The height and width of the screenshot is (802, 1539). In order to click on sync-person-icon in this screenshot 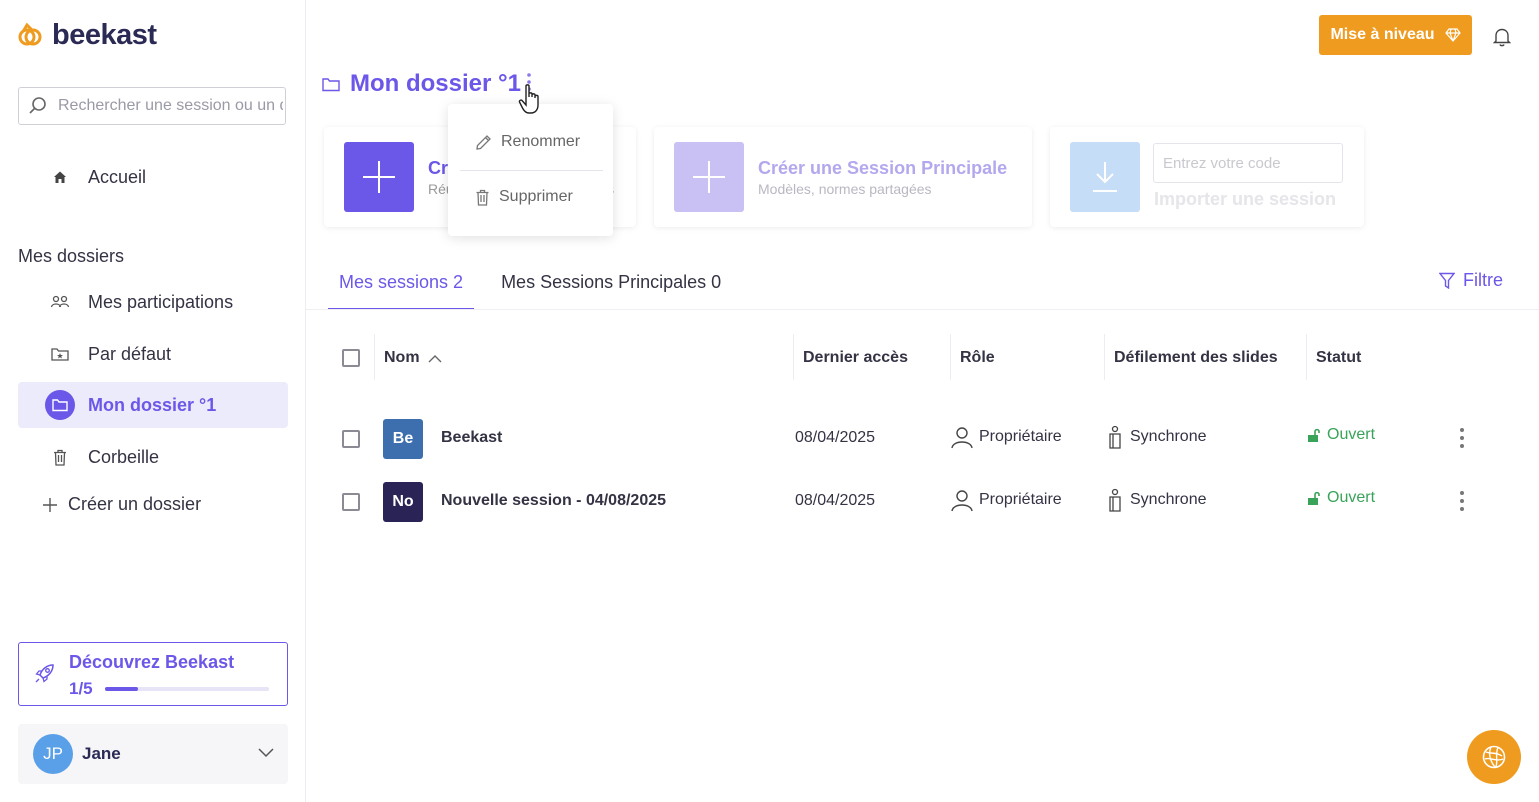, I will do `click(1115, 437)`.